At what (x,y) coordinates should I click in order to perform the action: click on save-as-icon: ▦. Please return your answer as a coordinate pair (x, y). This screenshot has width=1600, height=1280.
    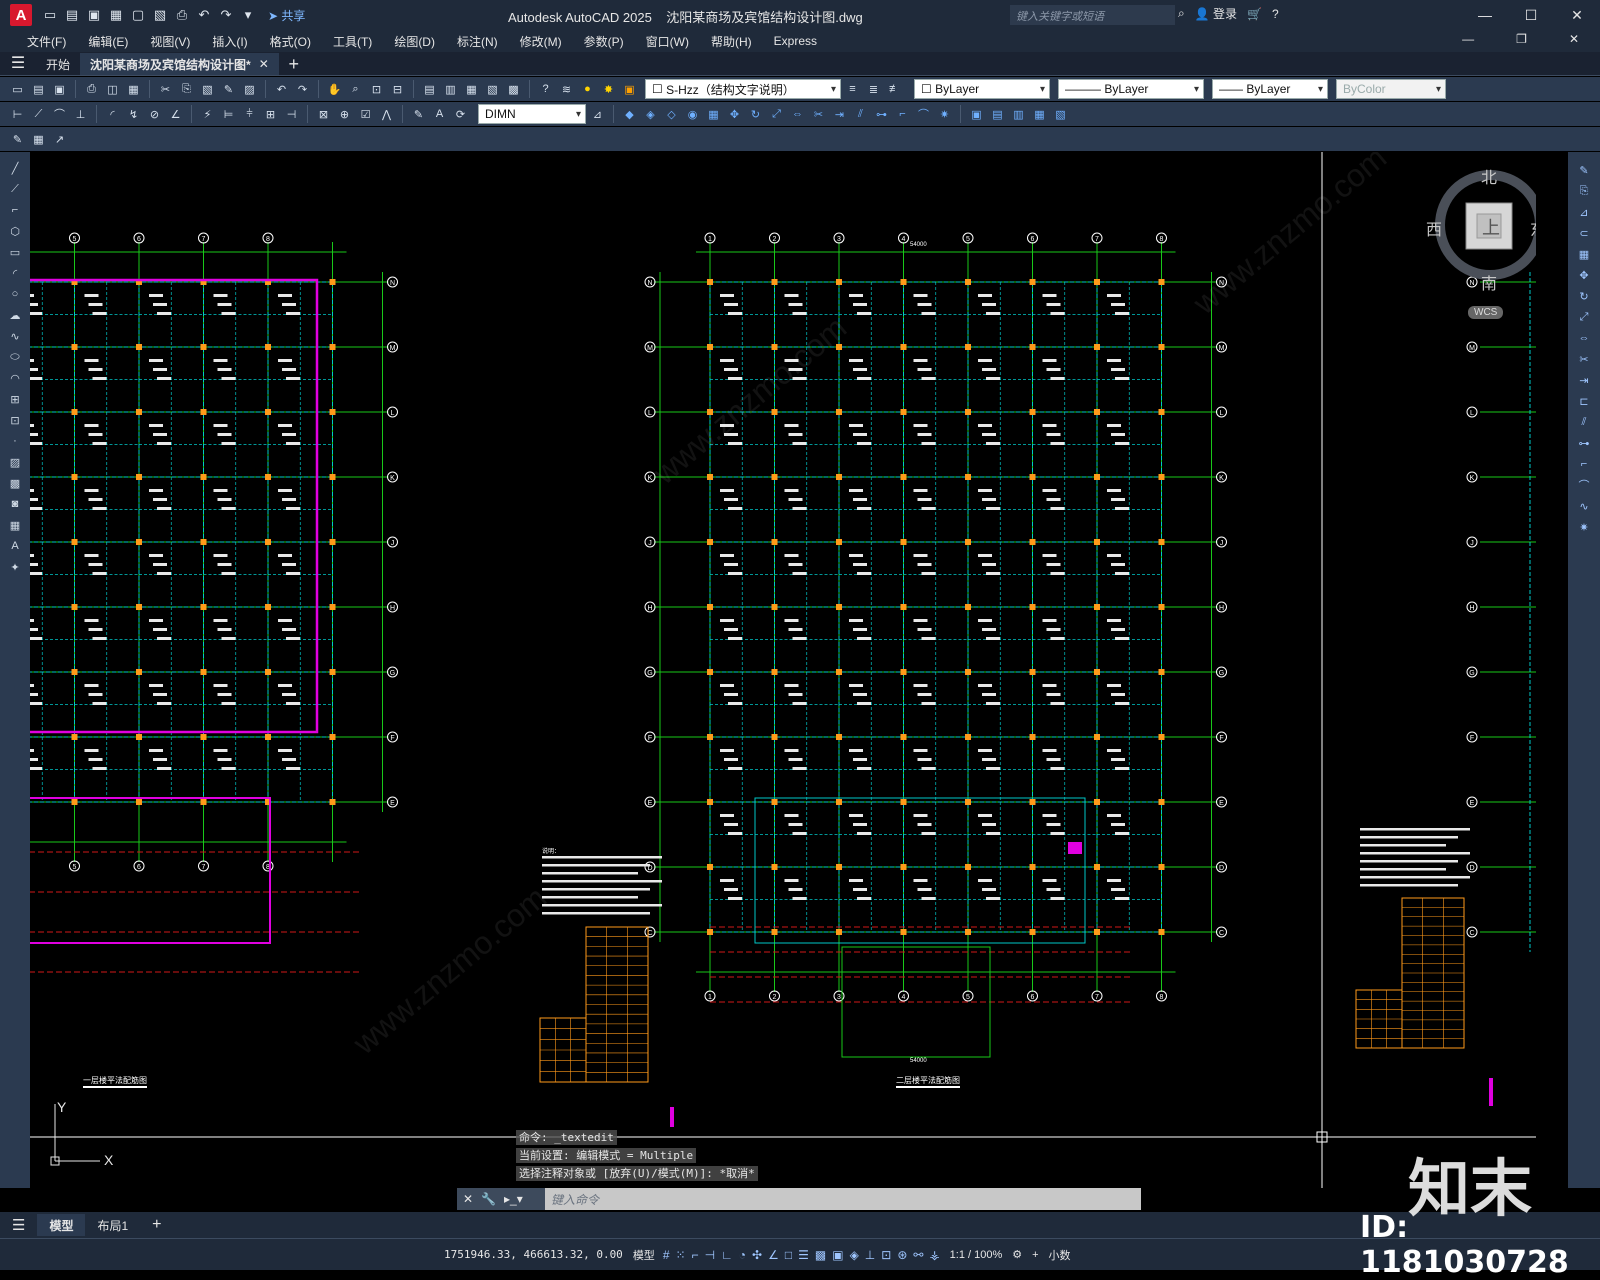
    Looking at the image, I should click on (116, 15).